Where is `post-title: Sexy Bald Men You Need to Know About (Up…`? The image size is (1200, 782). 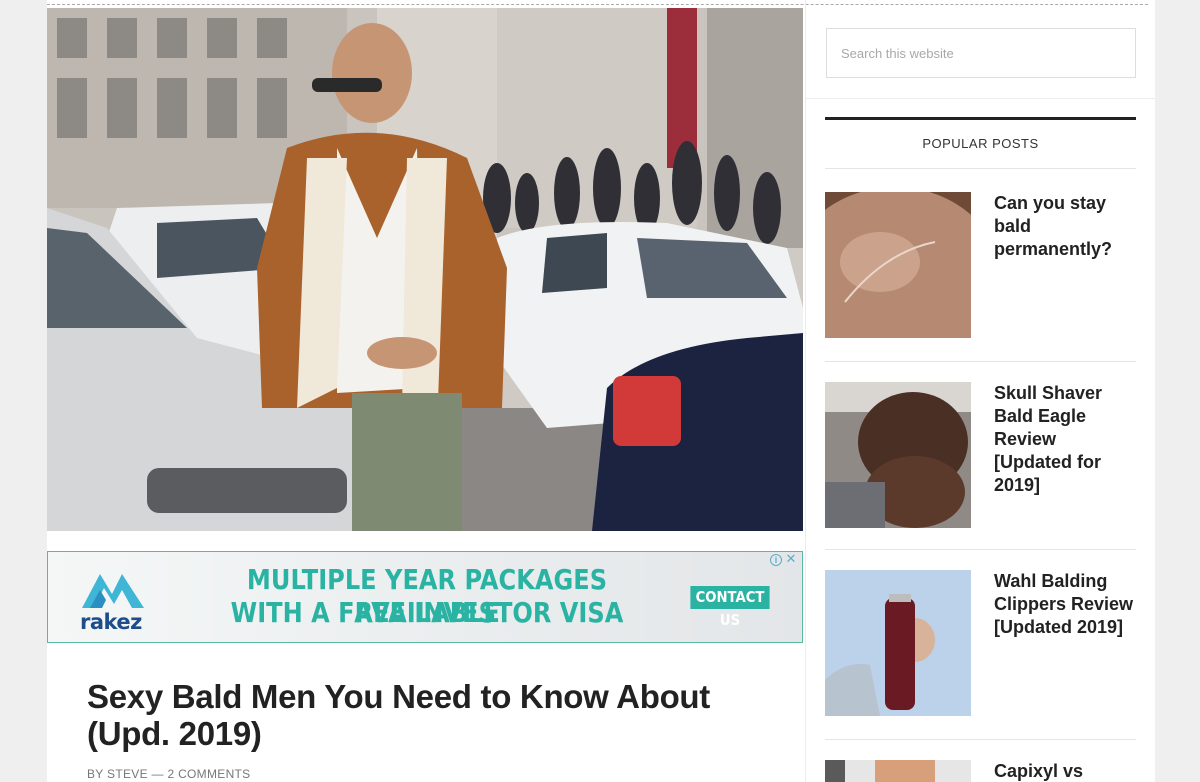
post-title: Sexy Bald Men You Need to Know About (Up… is located at coordinates (398, 715).